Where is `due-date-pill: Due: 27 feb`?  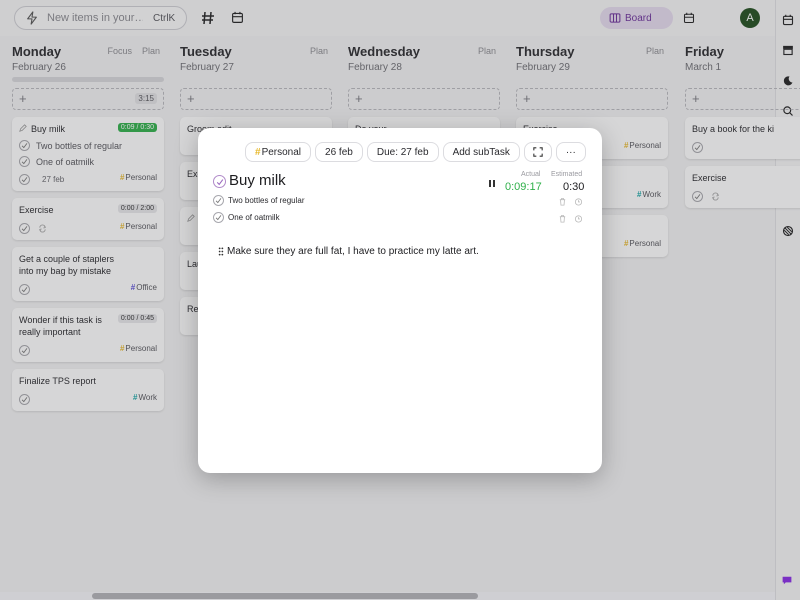
due-date-pill: Due: 27 feb is located at coordinates (402, 152).